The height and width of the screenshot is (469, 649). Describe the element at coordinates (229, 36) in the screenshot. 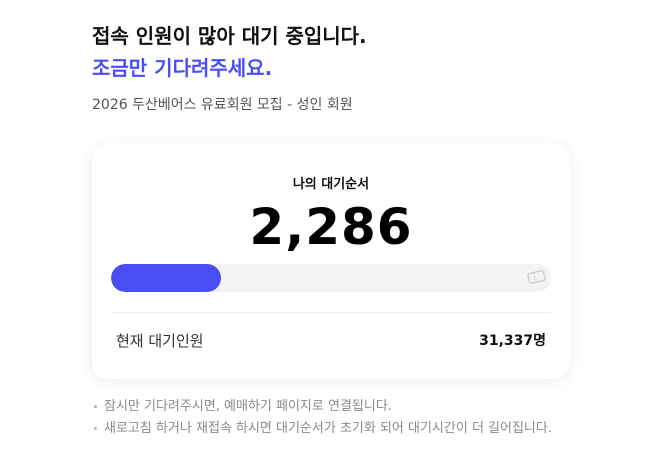

I see `headline: 접속 인원이 많아 대기 중입니다.` at that location.